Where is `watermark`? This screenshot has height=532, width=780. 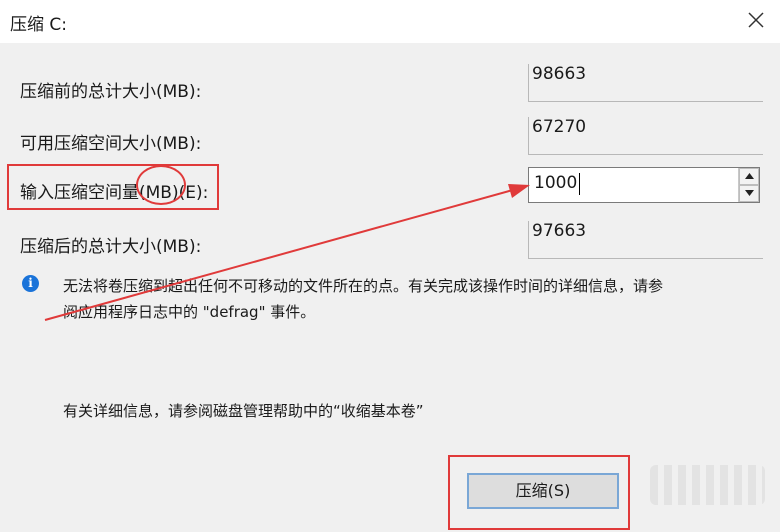 watermark is located at coordinates (707, 485).